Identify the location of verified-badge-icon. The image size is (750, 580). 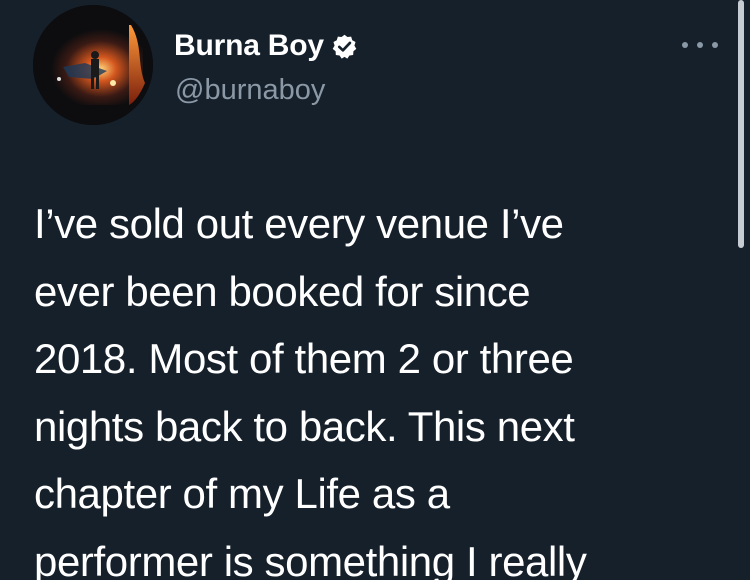
(344, 46).